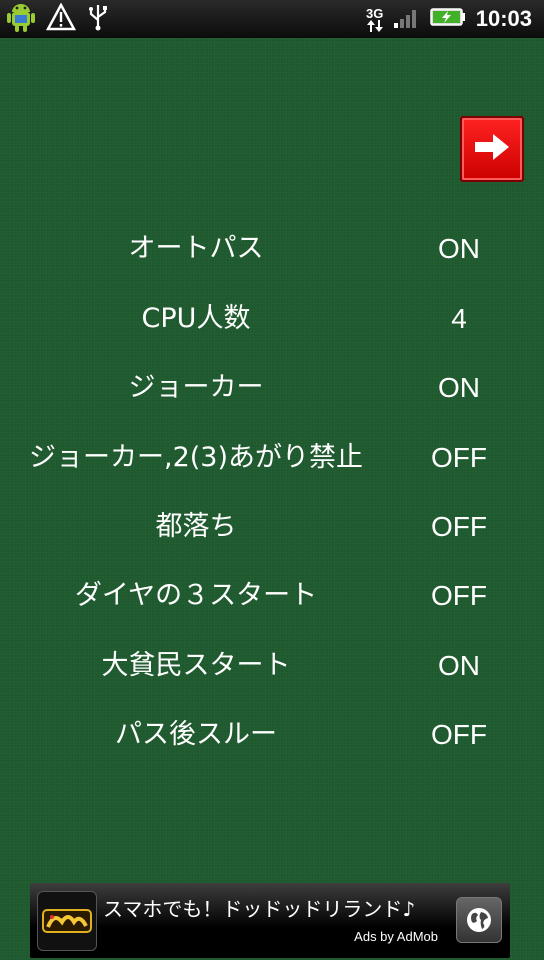 This screenshot has width=544, height=960. Describe the element at coordinates (61, 18) in the screenshot. I see `warning-icon` at that location.